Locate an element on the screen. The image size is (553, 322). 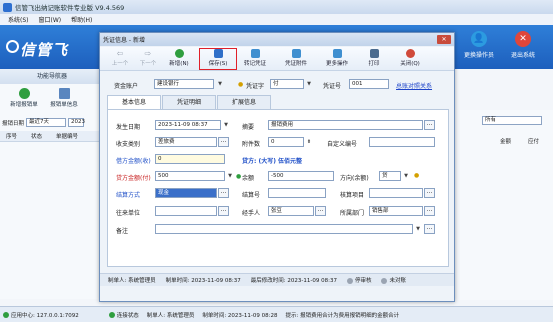
counterpart-field is located at coordinates (186, 211).